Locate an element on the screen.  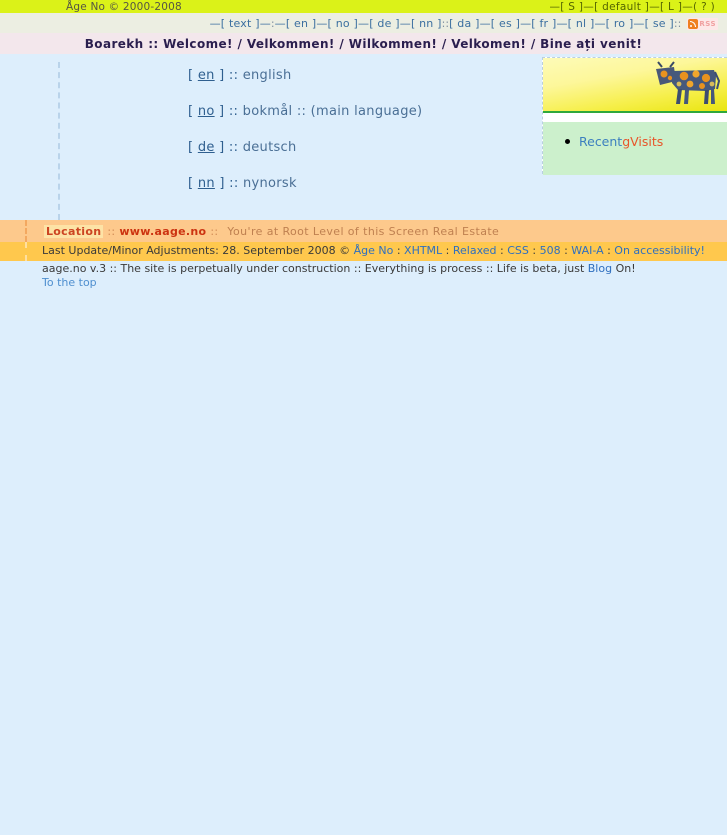
list-item: [ no ] :: bokmål :: (main language) is located at coordinates (305, 111).